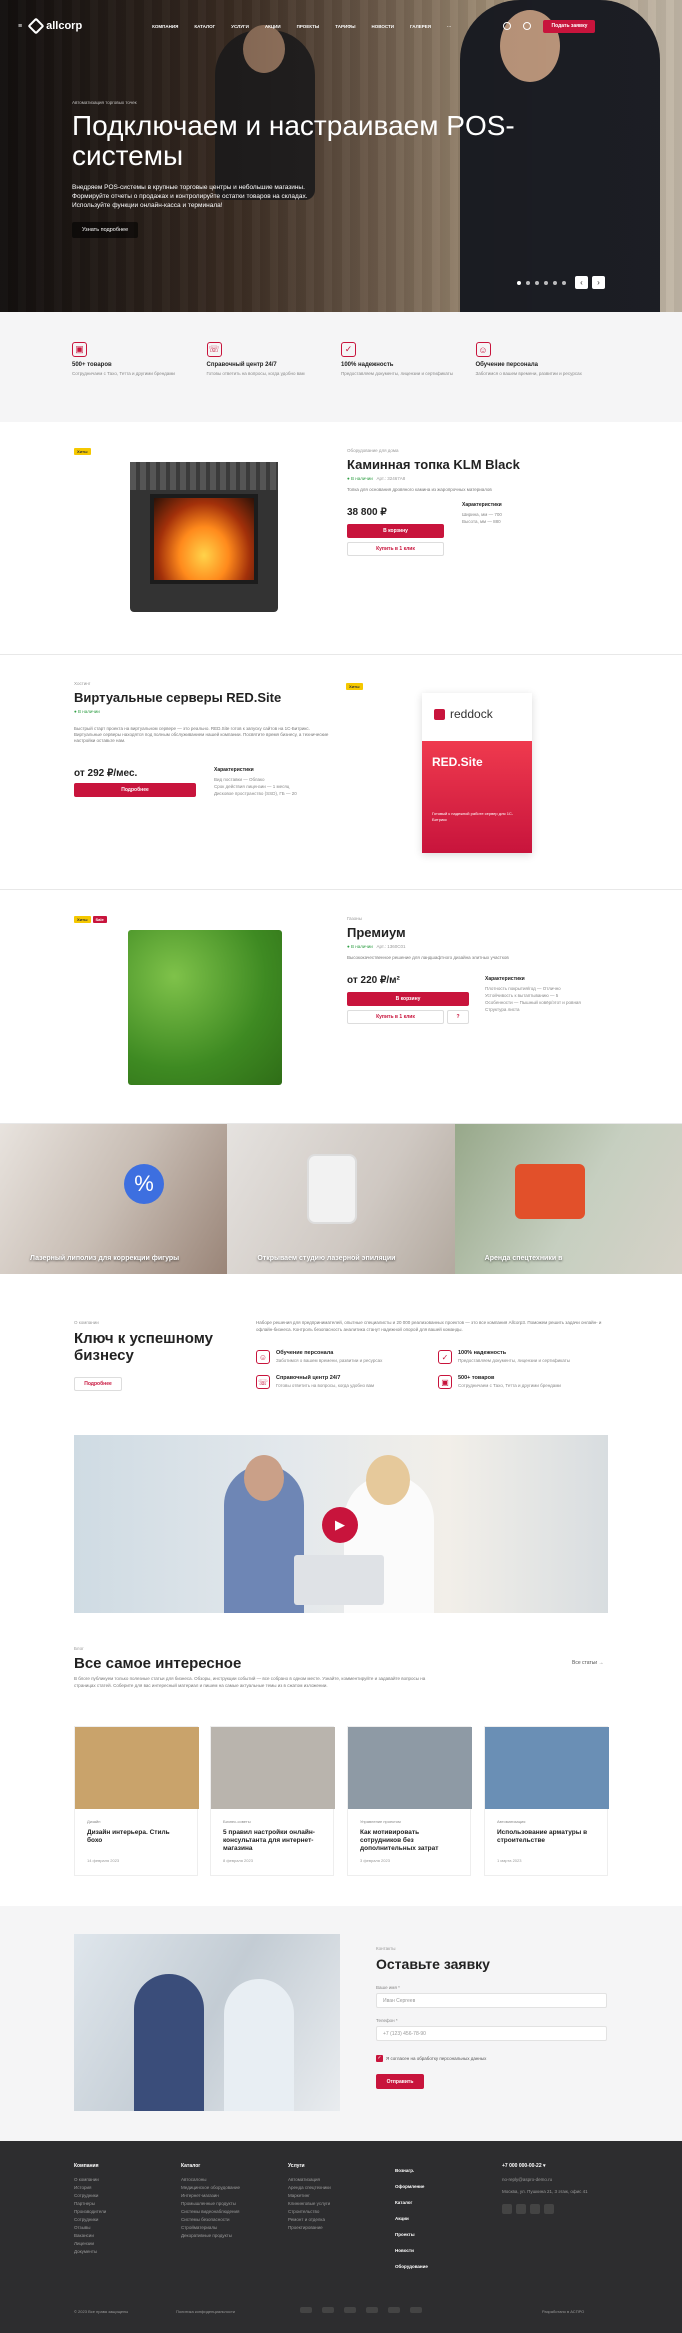 The width and height of the screenshot is (682, 2333). What do you see at coordinates (205, 2311) in the screenshot?
I see `policy-link: Политика конфиденциальности` at bounding box center [205, 2311].